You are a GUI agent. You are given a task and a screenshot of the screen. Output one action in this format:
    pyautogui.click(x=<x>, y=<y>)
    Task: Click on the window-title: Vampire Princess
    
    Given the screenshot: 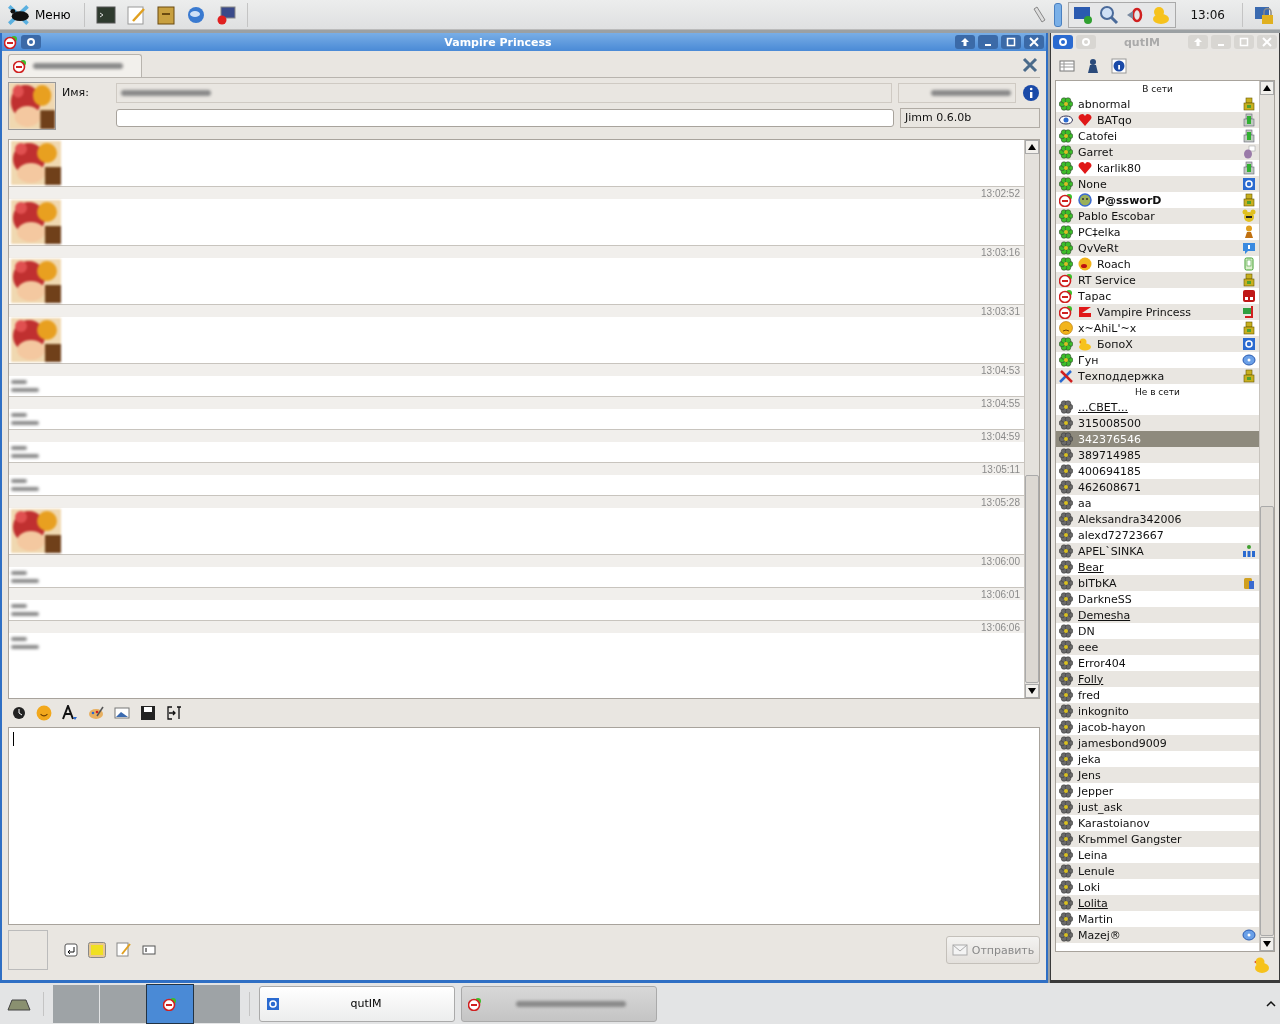 What is the action you would take?
    pyautogui.click(x=498, y=42)
    